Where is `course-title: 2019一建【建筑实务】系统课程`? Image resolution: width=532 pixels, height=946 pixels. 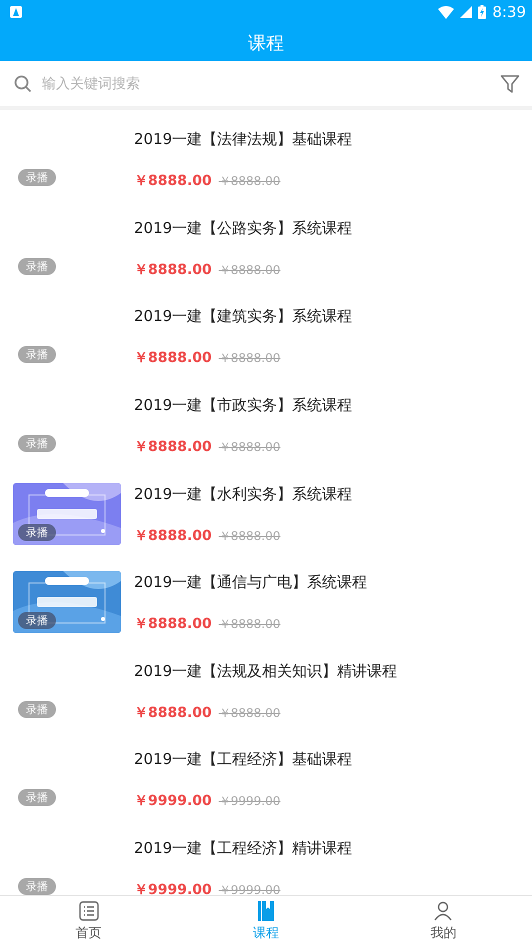 course-title: 2019一建【建筑实务】系统课程 is located at coordinates (327, 316).